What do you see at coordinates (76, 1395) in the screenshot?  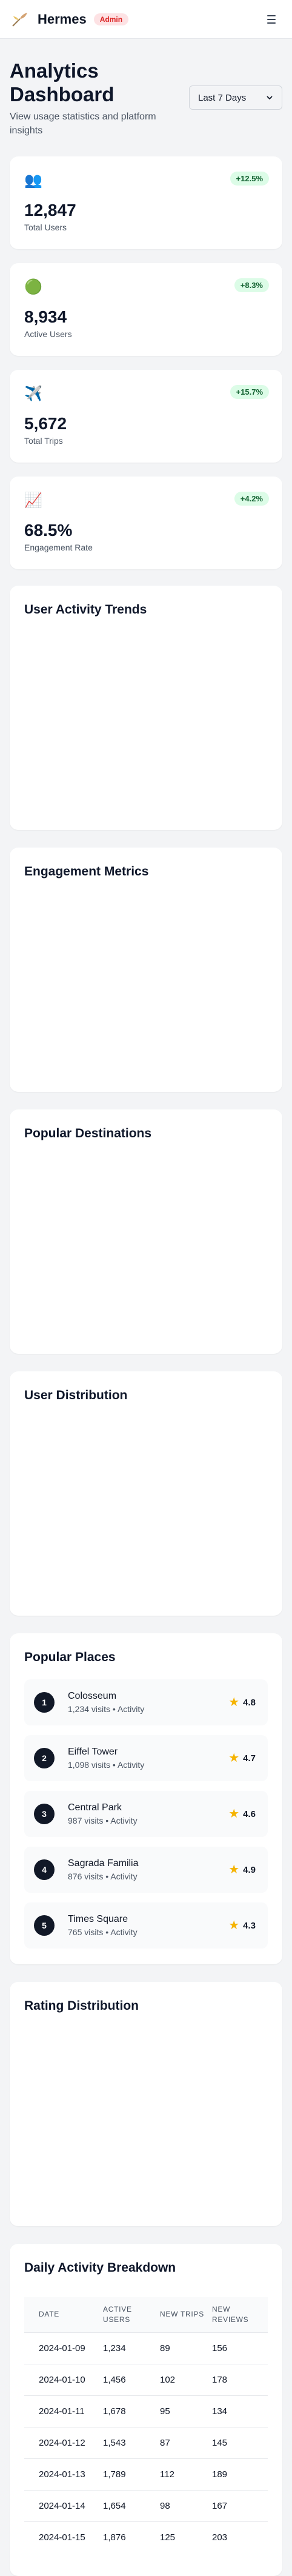 I see `section-title: User Distribution` at bounding box center [76, 1395].